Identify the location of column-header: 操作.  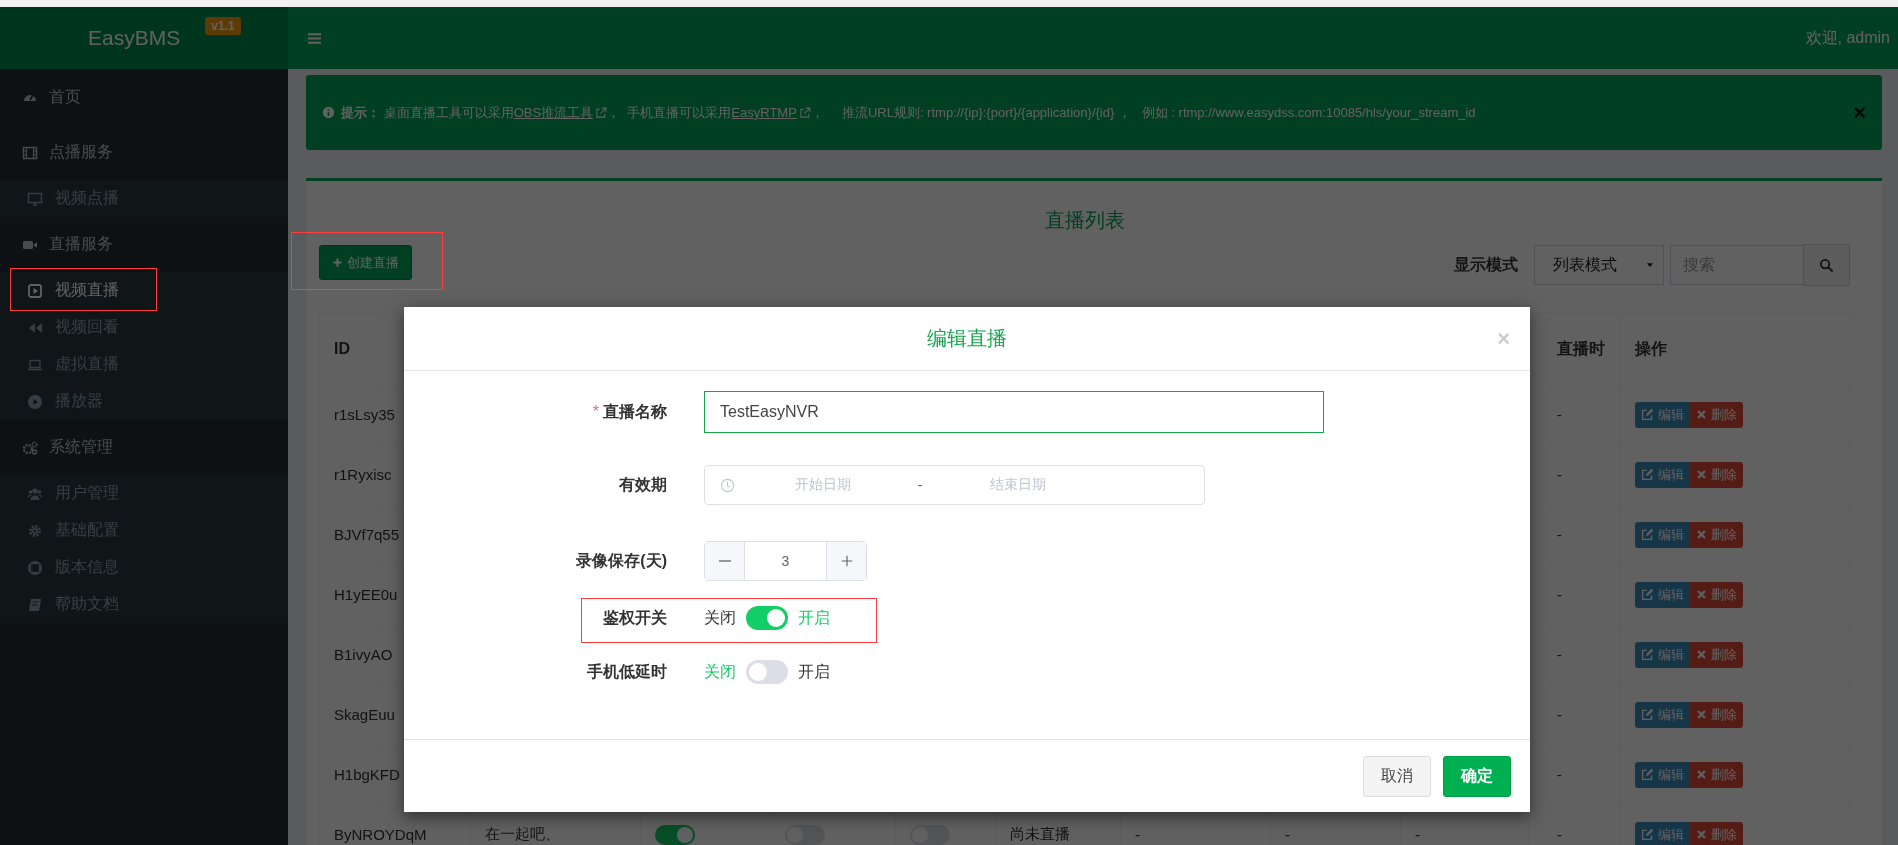
(1736, 349).